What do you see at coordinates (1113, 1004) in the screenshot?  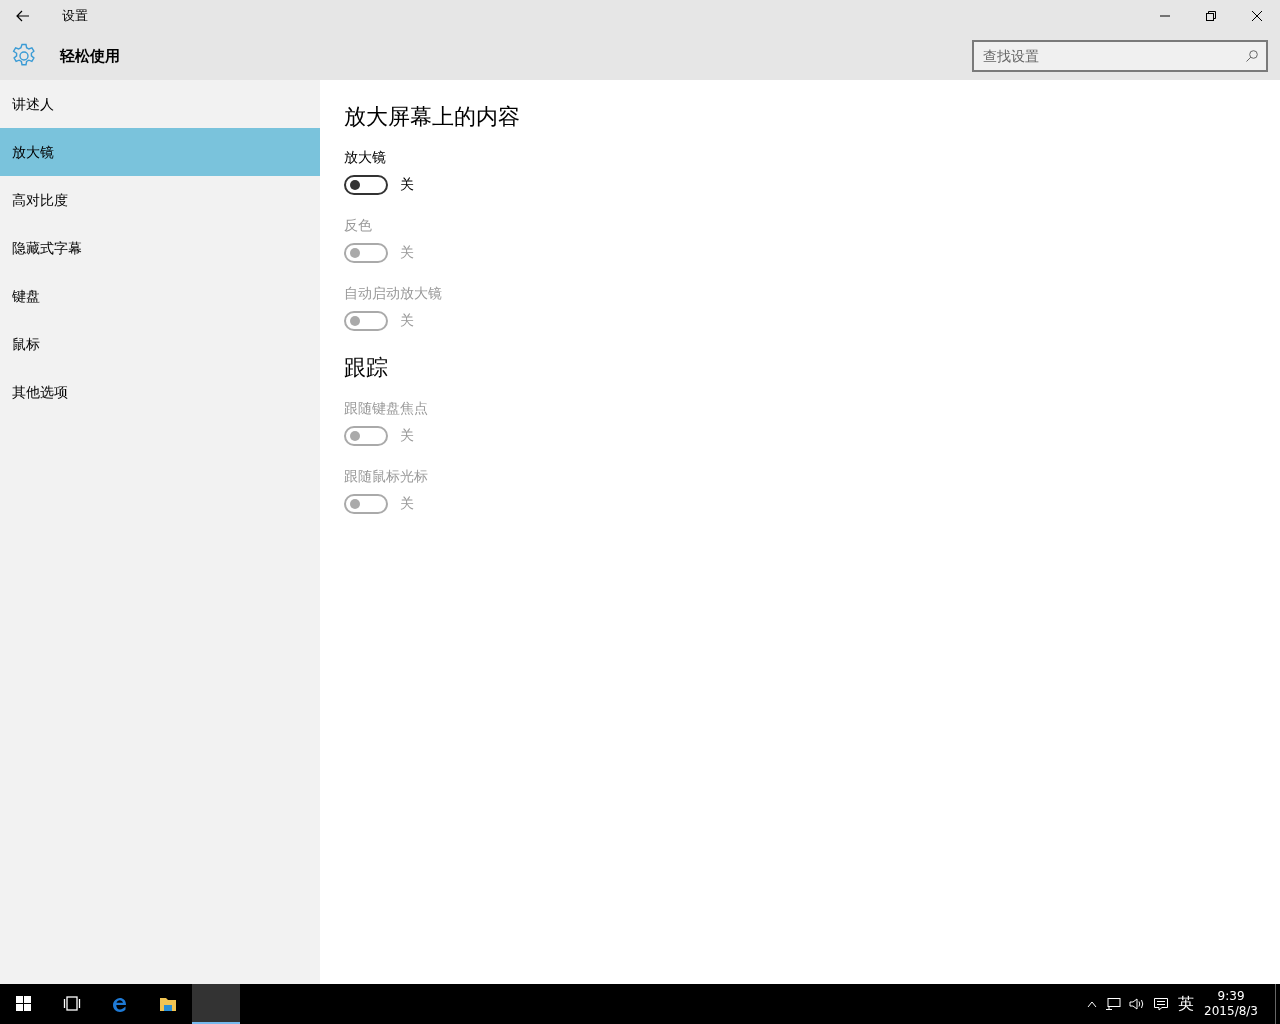 I see `network-icon` at bounding box center [1113, 1004].